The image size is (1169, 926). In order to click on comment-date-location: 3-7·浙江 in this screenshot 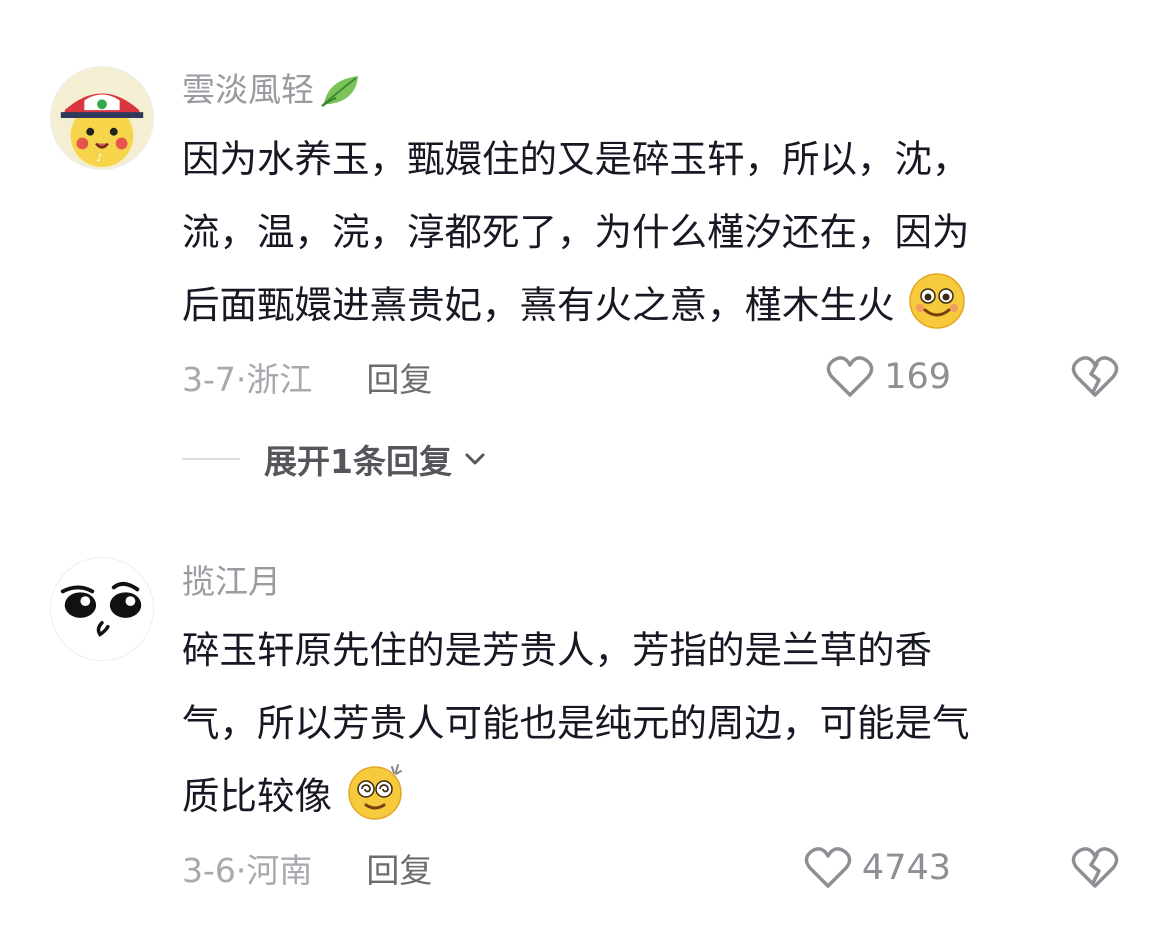, I will do `click(247, 379)`.